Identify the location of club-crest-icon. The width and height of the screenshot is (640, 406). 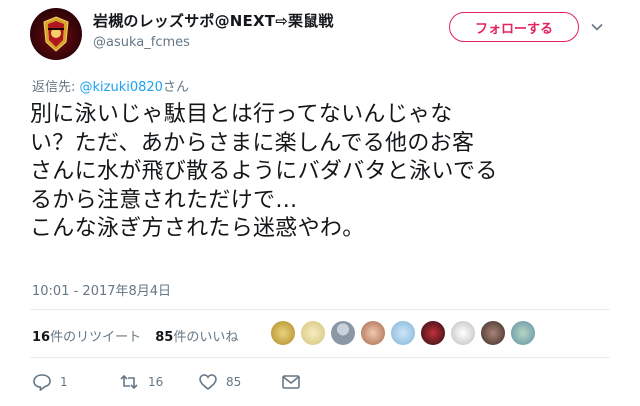
(56, 34).